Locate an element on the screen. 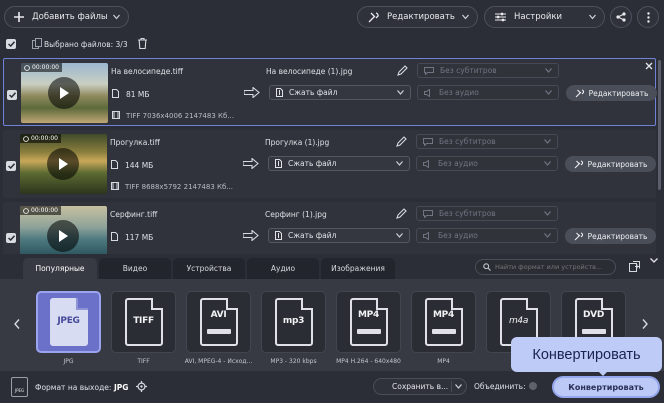 This screenshot has height=403, width=664. files-icon is located at coordinates (37, 43).